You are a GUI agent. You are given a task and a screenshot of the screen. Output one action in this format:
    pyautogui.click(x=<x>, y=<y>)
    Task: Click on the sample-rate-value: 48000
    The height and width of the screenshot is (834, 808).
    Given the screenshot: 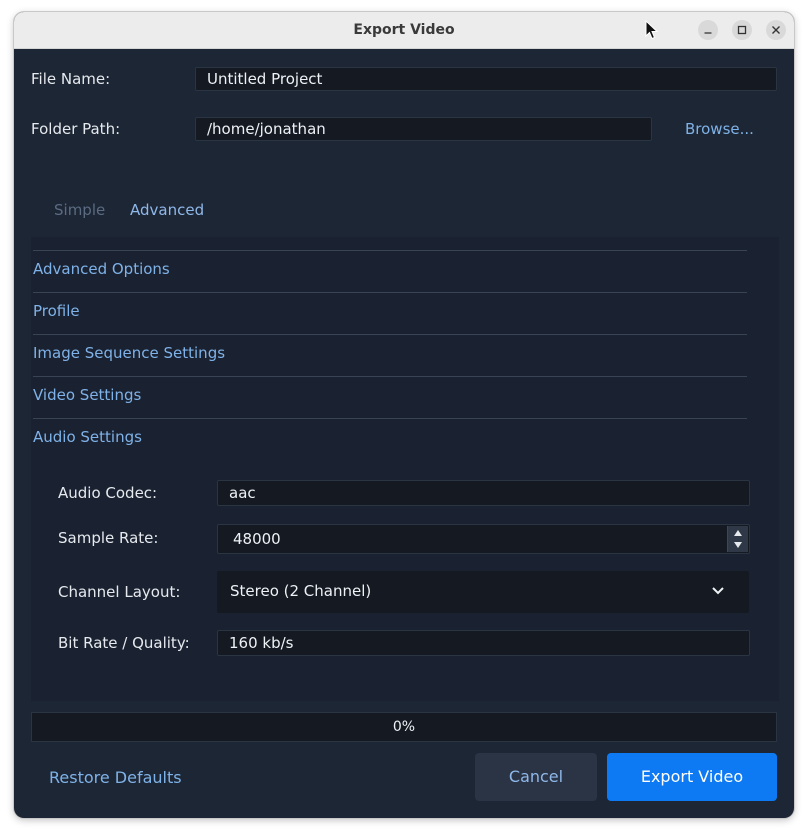 What is the action you would take?
    pyautogui.click(x=257, y=539)
    